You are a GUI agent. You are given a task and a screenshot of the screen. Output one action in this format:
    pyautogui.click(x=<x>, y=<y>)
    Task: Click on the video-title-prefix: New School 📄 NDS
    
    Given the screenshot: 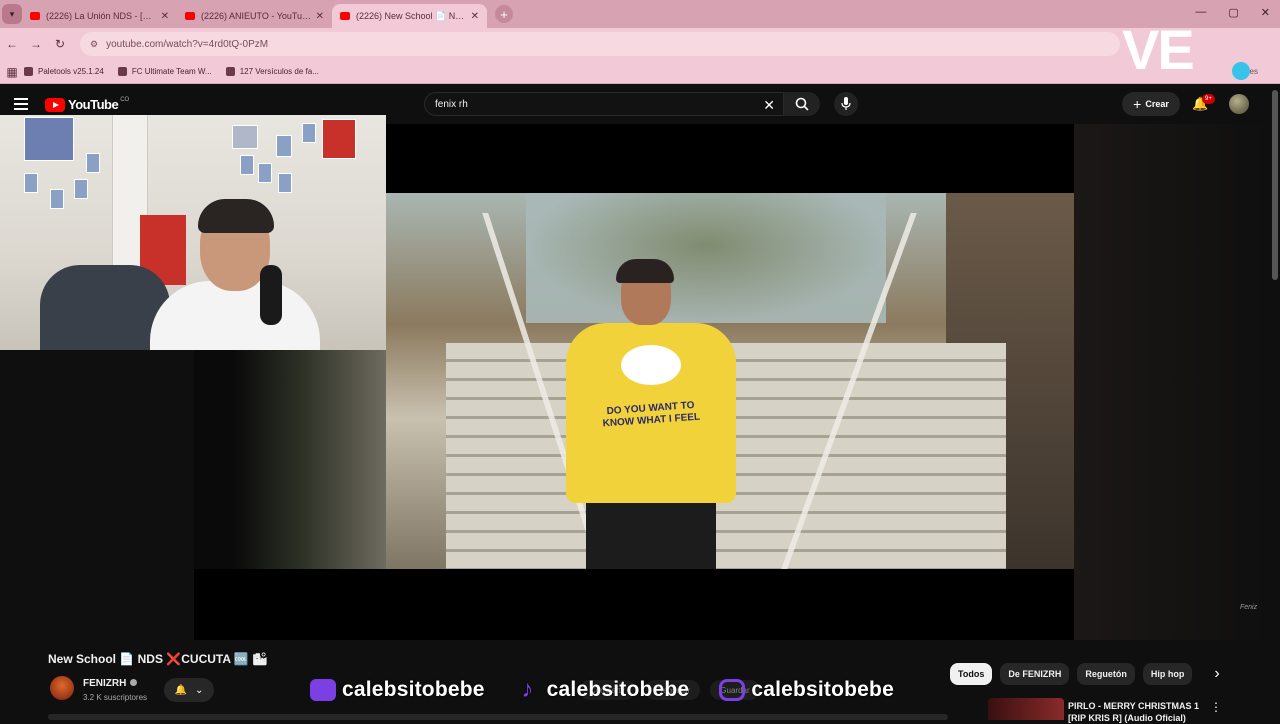 What is the action you would take?
    pyautogui.click(x=105, y=659)
    